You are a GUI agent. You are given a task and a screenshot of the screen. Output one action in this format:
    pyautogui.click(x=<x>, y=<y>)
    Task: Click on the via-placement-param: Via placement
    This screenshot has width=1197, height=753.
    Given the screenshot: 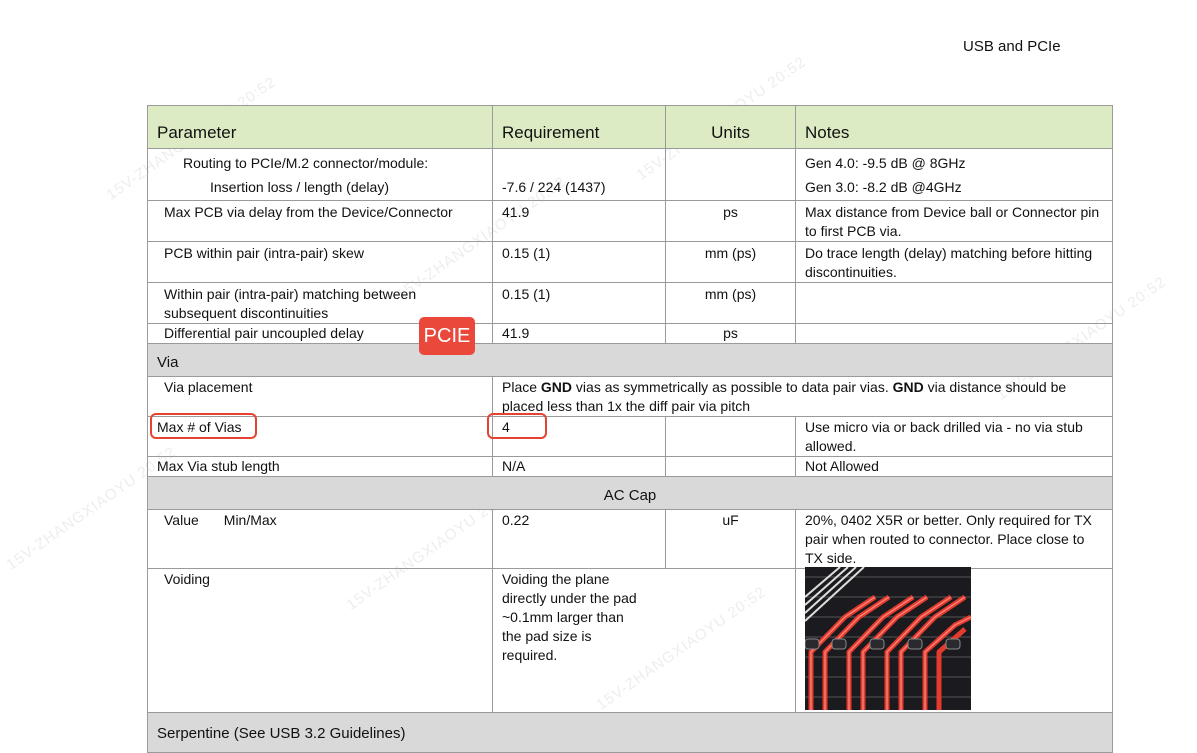 What is the action you would take?
    pyautogui.click(x=320, y=396)
    